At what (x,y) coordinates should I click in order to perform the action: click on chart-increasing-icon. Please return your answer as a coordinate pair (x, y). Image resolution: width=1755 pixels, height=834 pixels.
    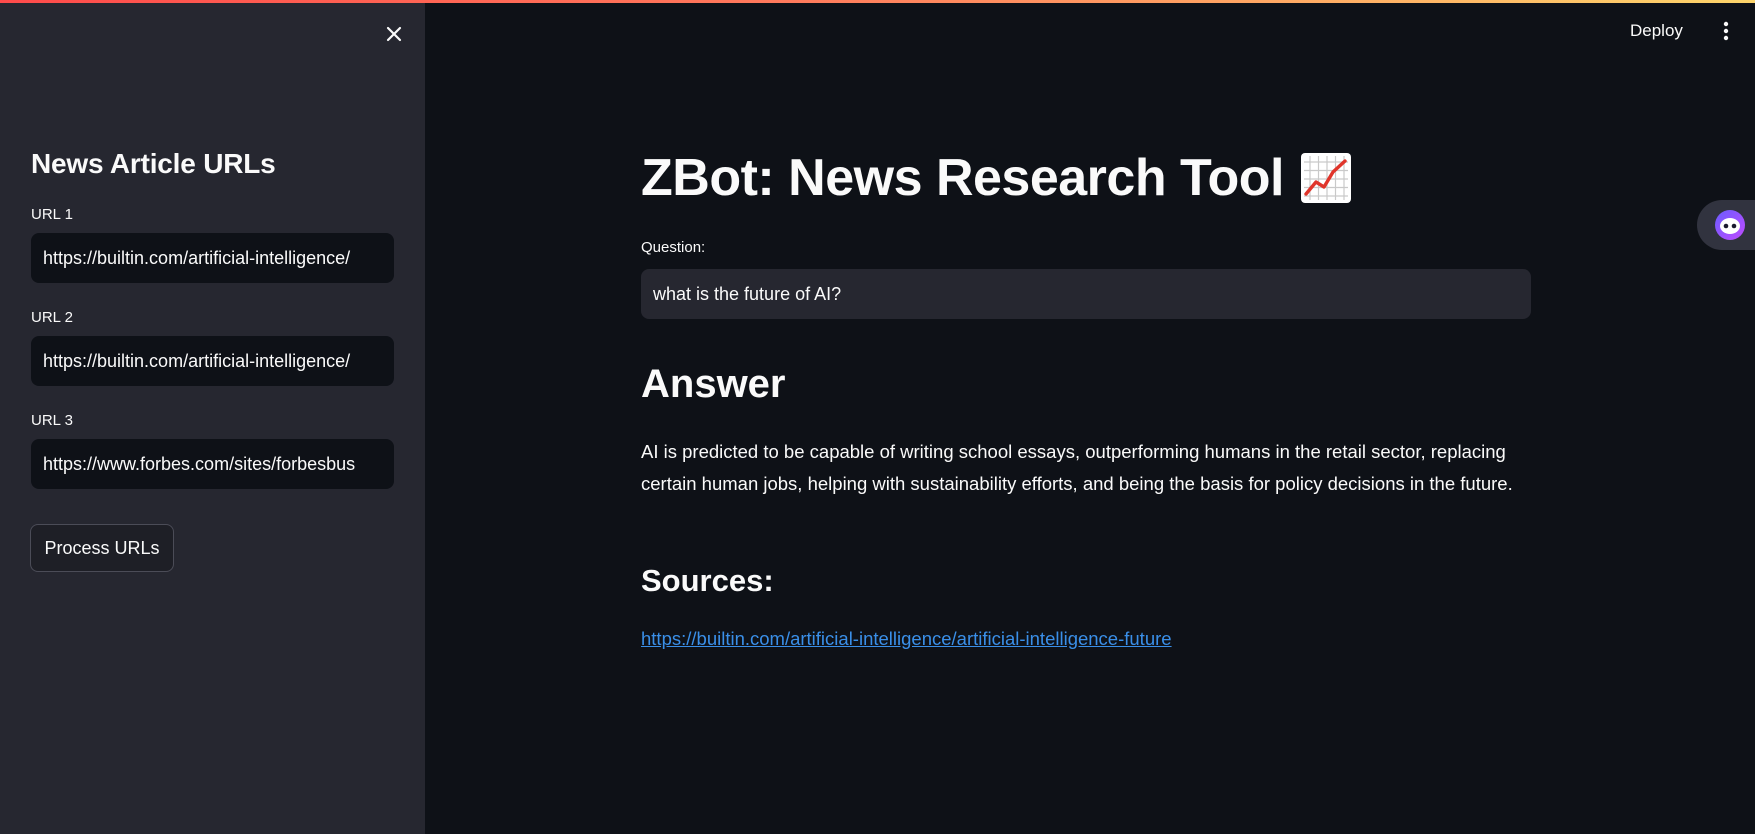
    Looking at the image, I should click on (1326, 178).